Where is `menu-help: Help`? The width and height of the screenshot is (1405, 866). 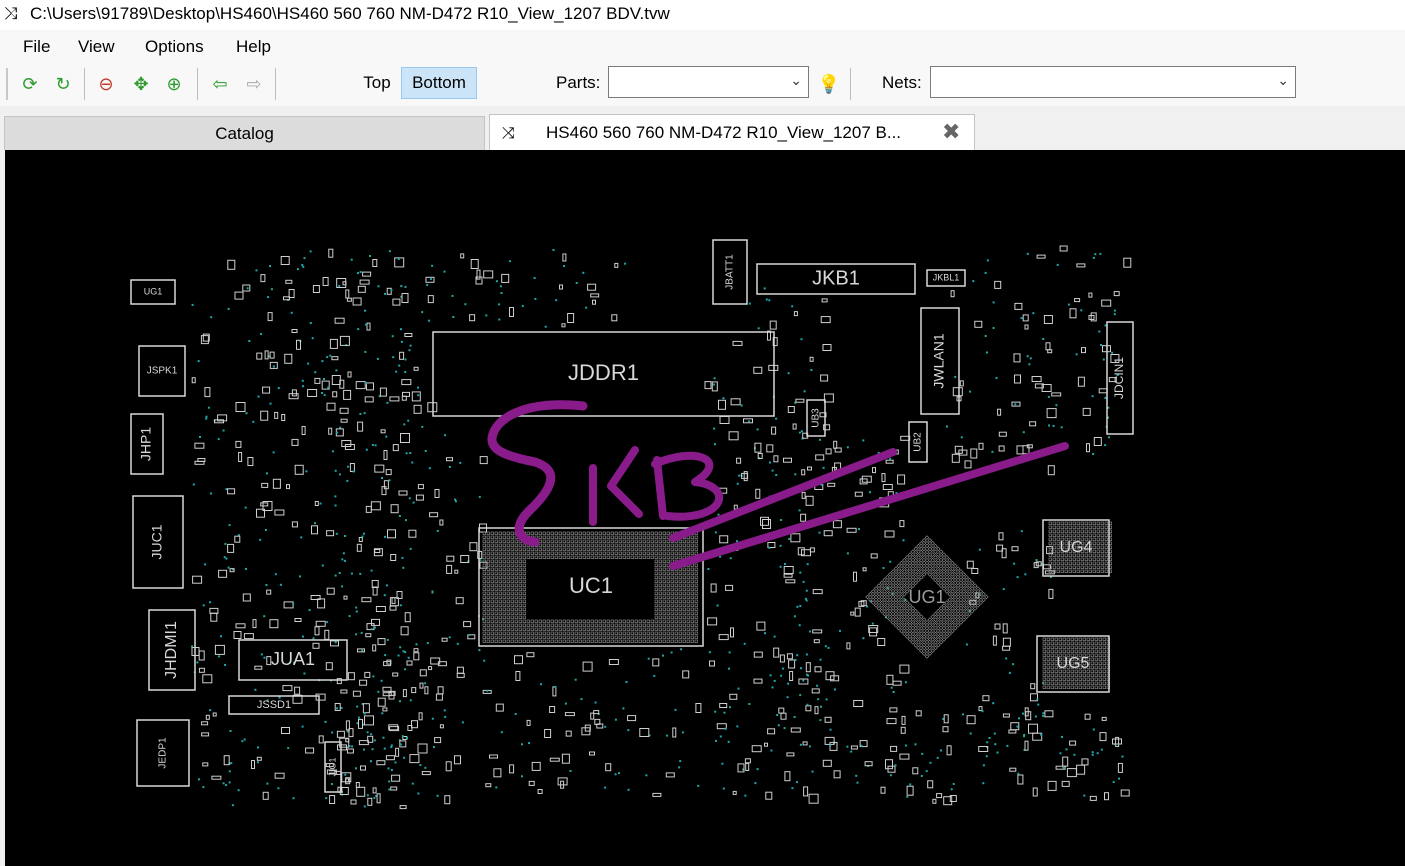 menu-help: Help is located at coordinates (253, 47).